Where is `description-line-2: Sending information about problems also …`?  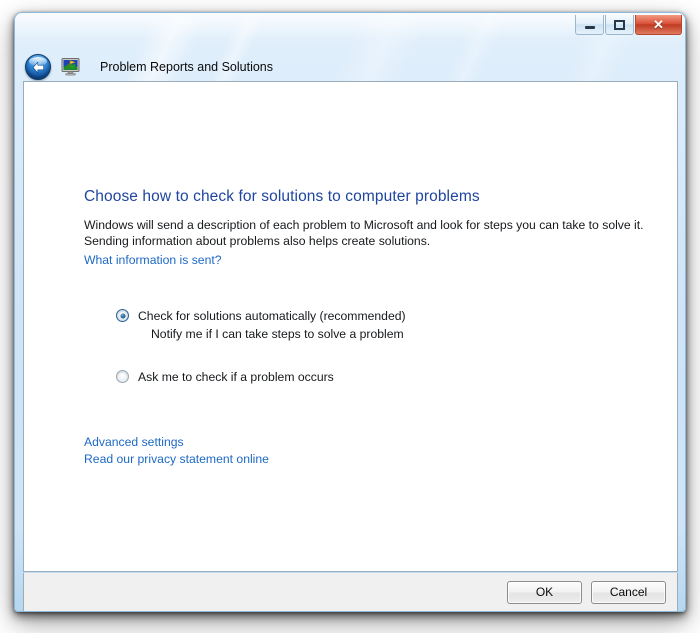
description-line-2: Sending information about problems also … is located at coordinates (257, 240).